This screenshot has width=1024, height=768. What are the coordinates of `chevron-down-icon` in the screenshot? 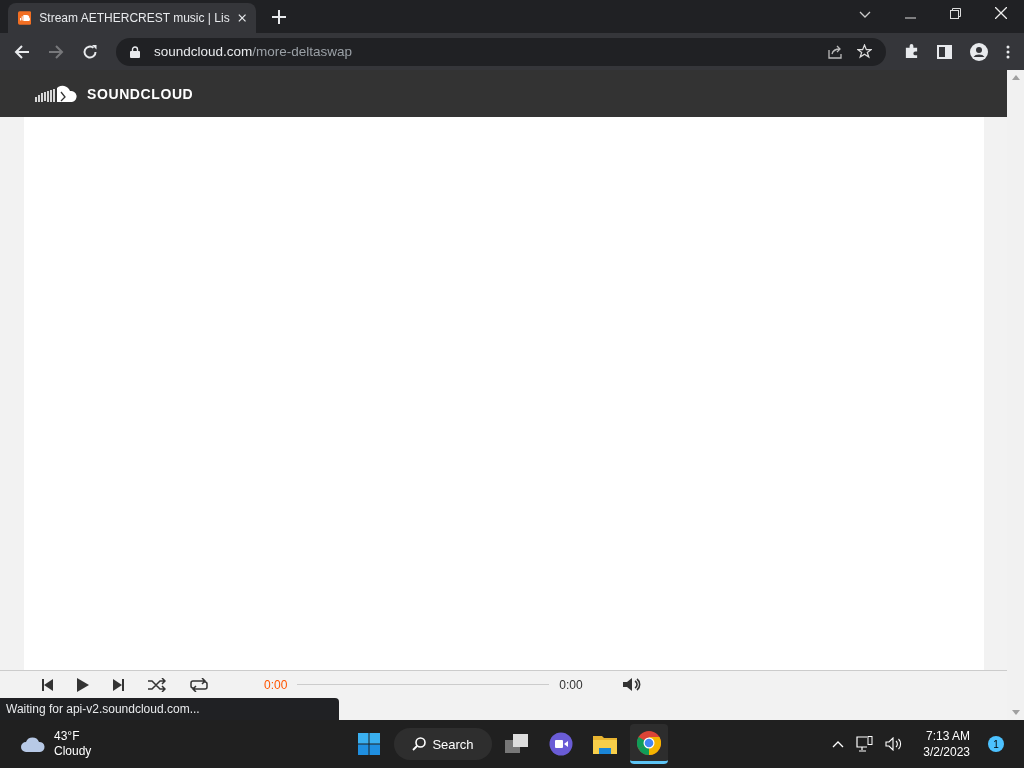 It's located at (865, 15).